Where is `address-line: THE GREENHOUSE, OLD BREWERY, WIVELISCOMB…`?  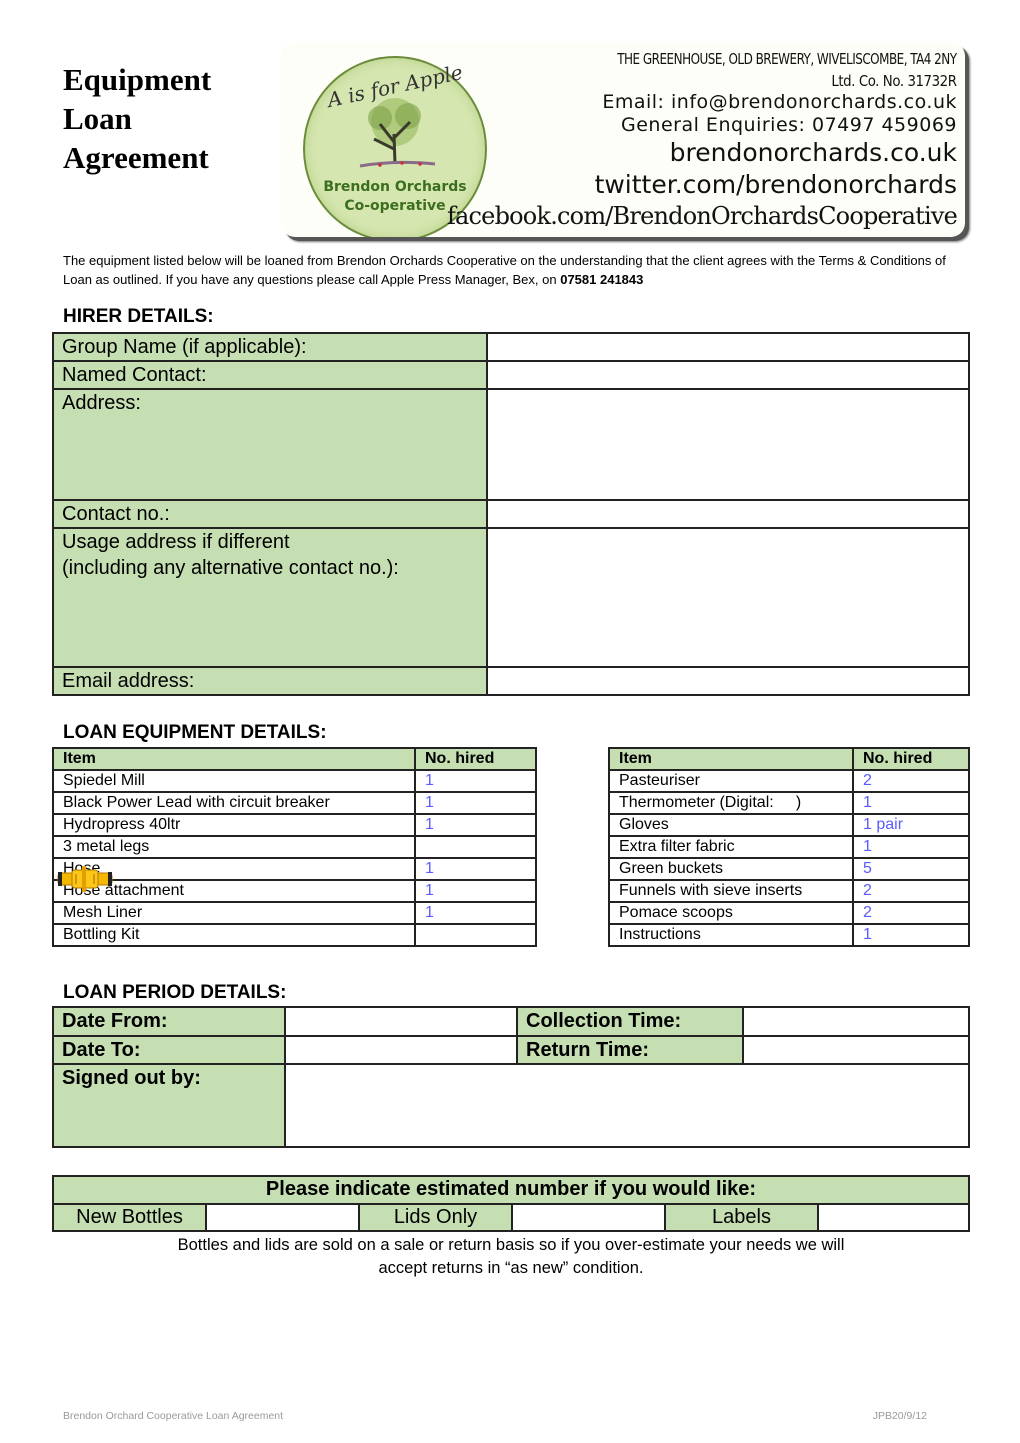 address-line: THE GREENHOUSE, OLD BREWERY, WIVELISCOMB… is located at coordinates (787, 59).